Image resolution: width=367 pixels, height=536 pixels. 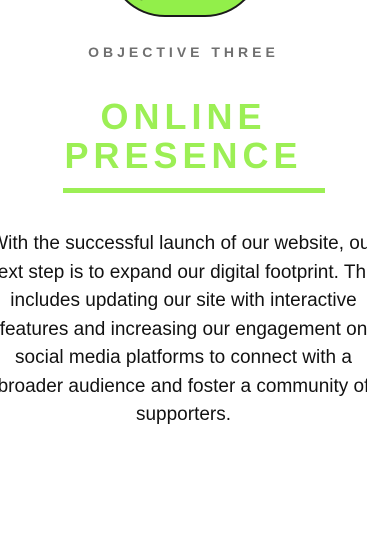 I want to click on objective-title-line-2: PRESENCE, so click(x=183, y=155).